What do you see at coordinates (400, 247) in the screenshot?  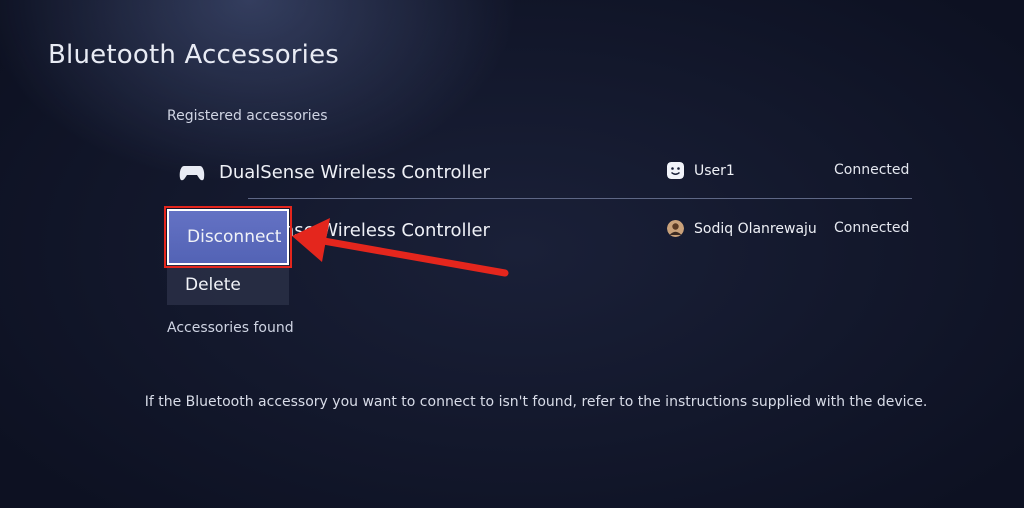 I see `red-arrow-icon` at bounding box center [400, 247].